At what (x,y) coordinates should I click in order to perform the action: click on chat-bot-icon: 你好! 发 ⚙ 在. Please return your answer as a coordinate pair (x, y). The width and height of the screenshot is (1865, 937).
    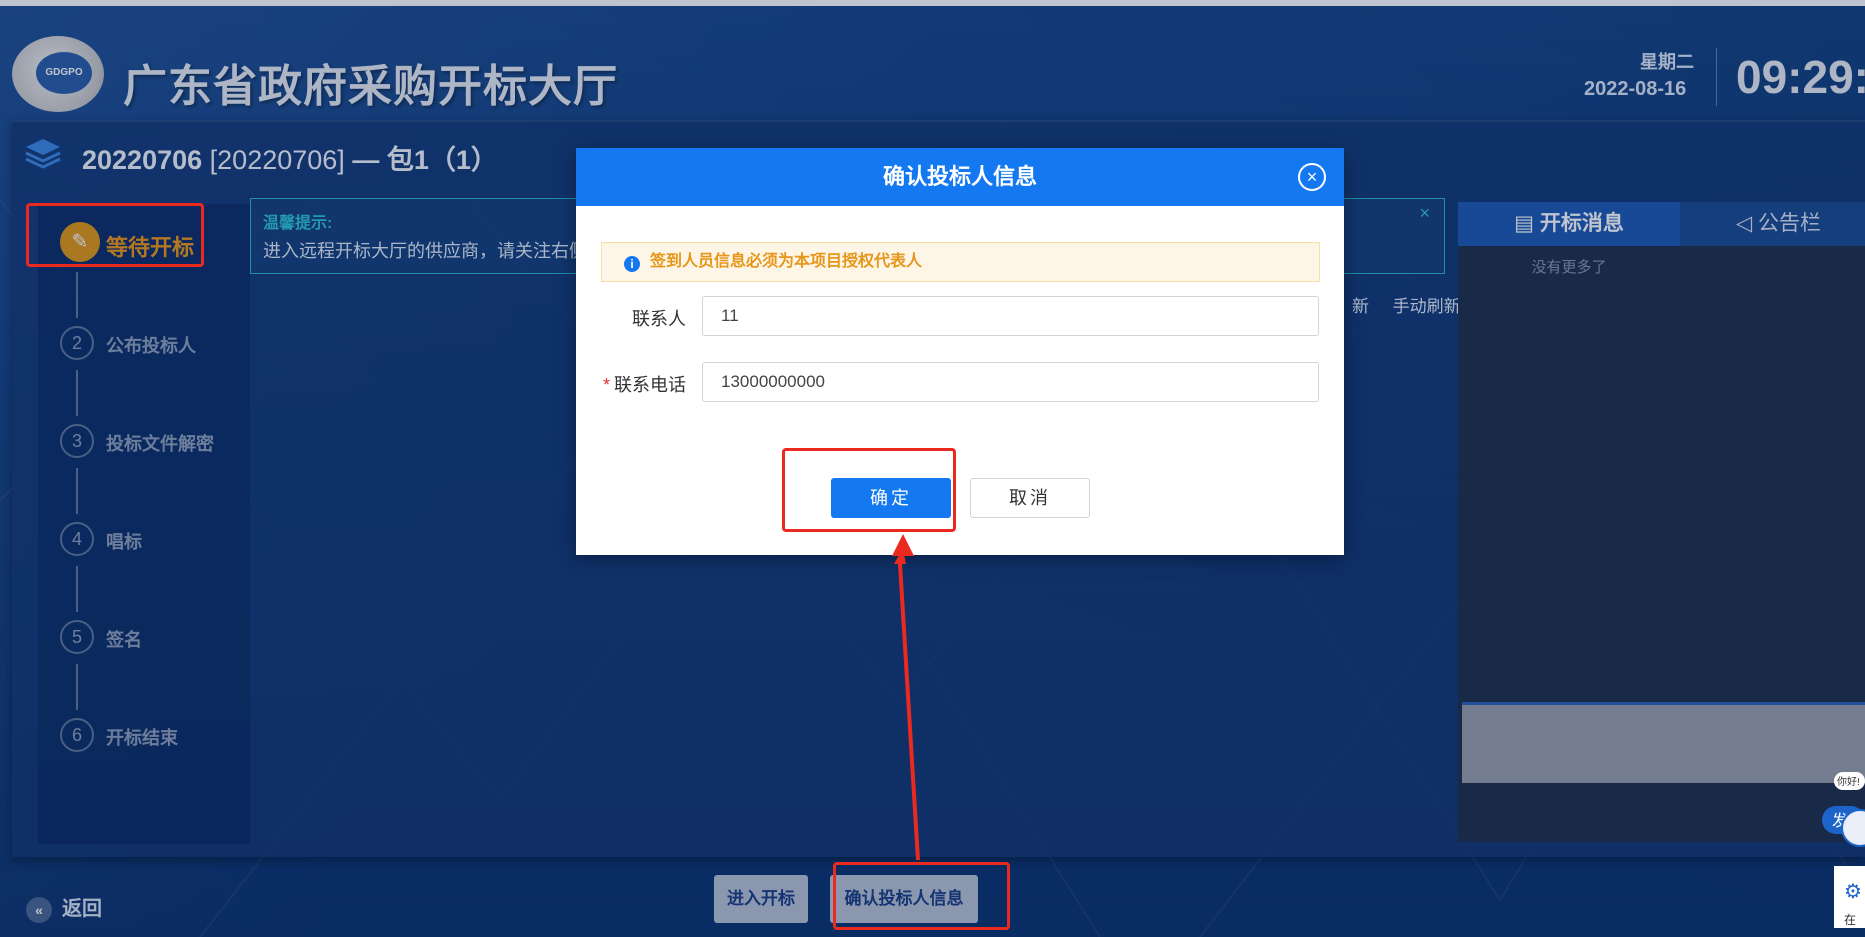
    Looking at the image, I should click on (1843, 850).